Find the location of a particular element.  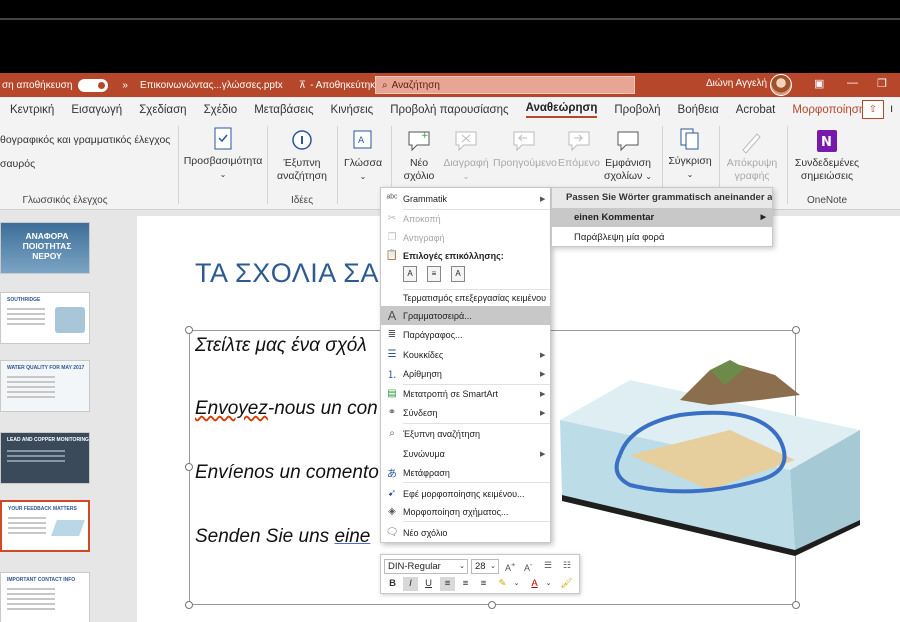

underline-button: U is located at coordinates (428, 584).